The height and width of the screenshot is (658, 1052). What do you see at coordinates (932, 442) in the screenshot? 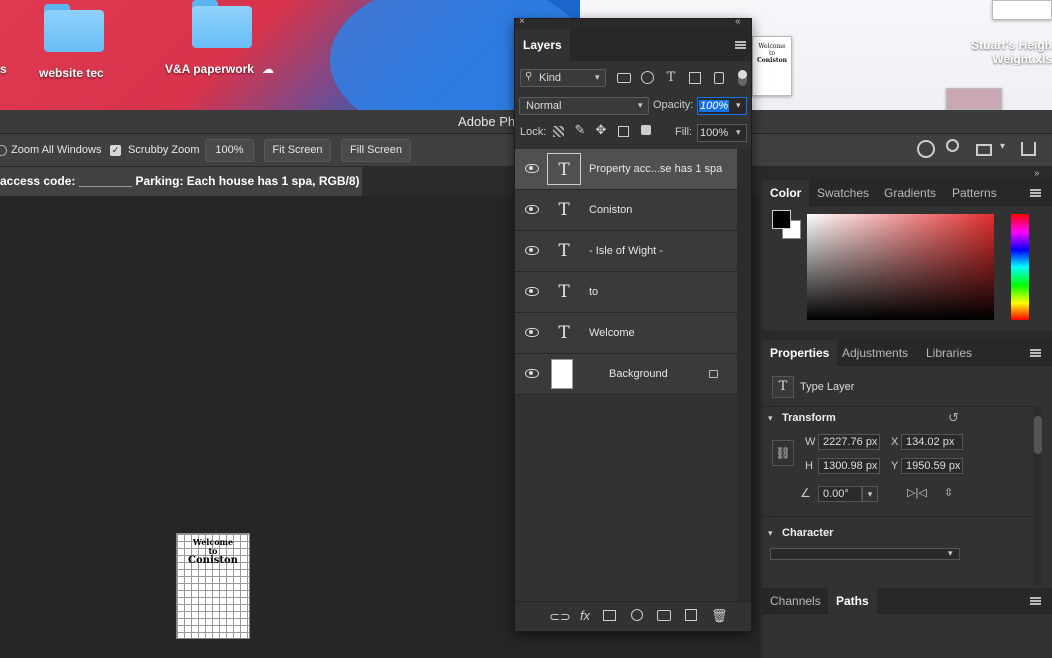
I see `x-field: 134.02 px` at bounding box center [932, 442].